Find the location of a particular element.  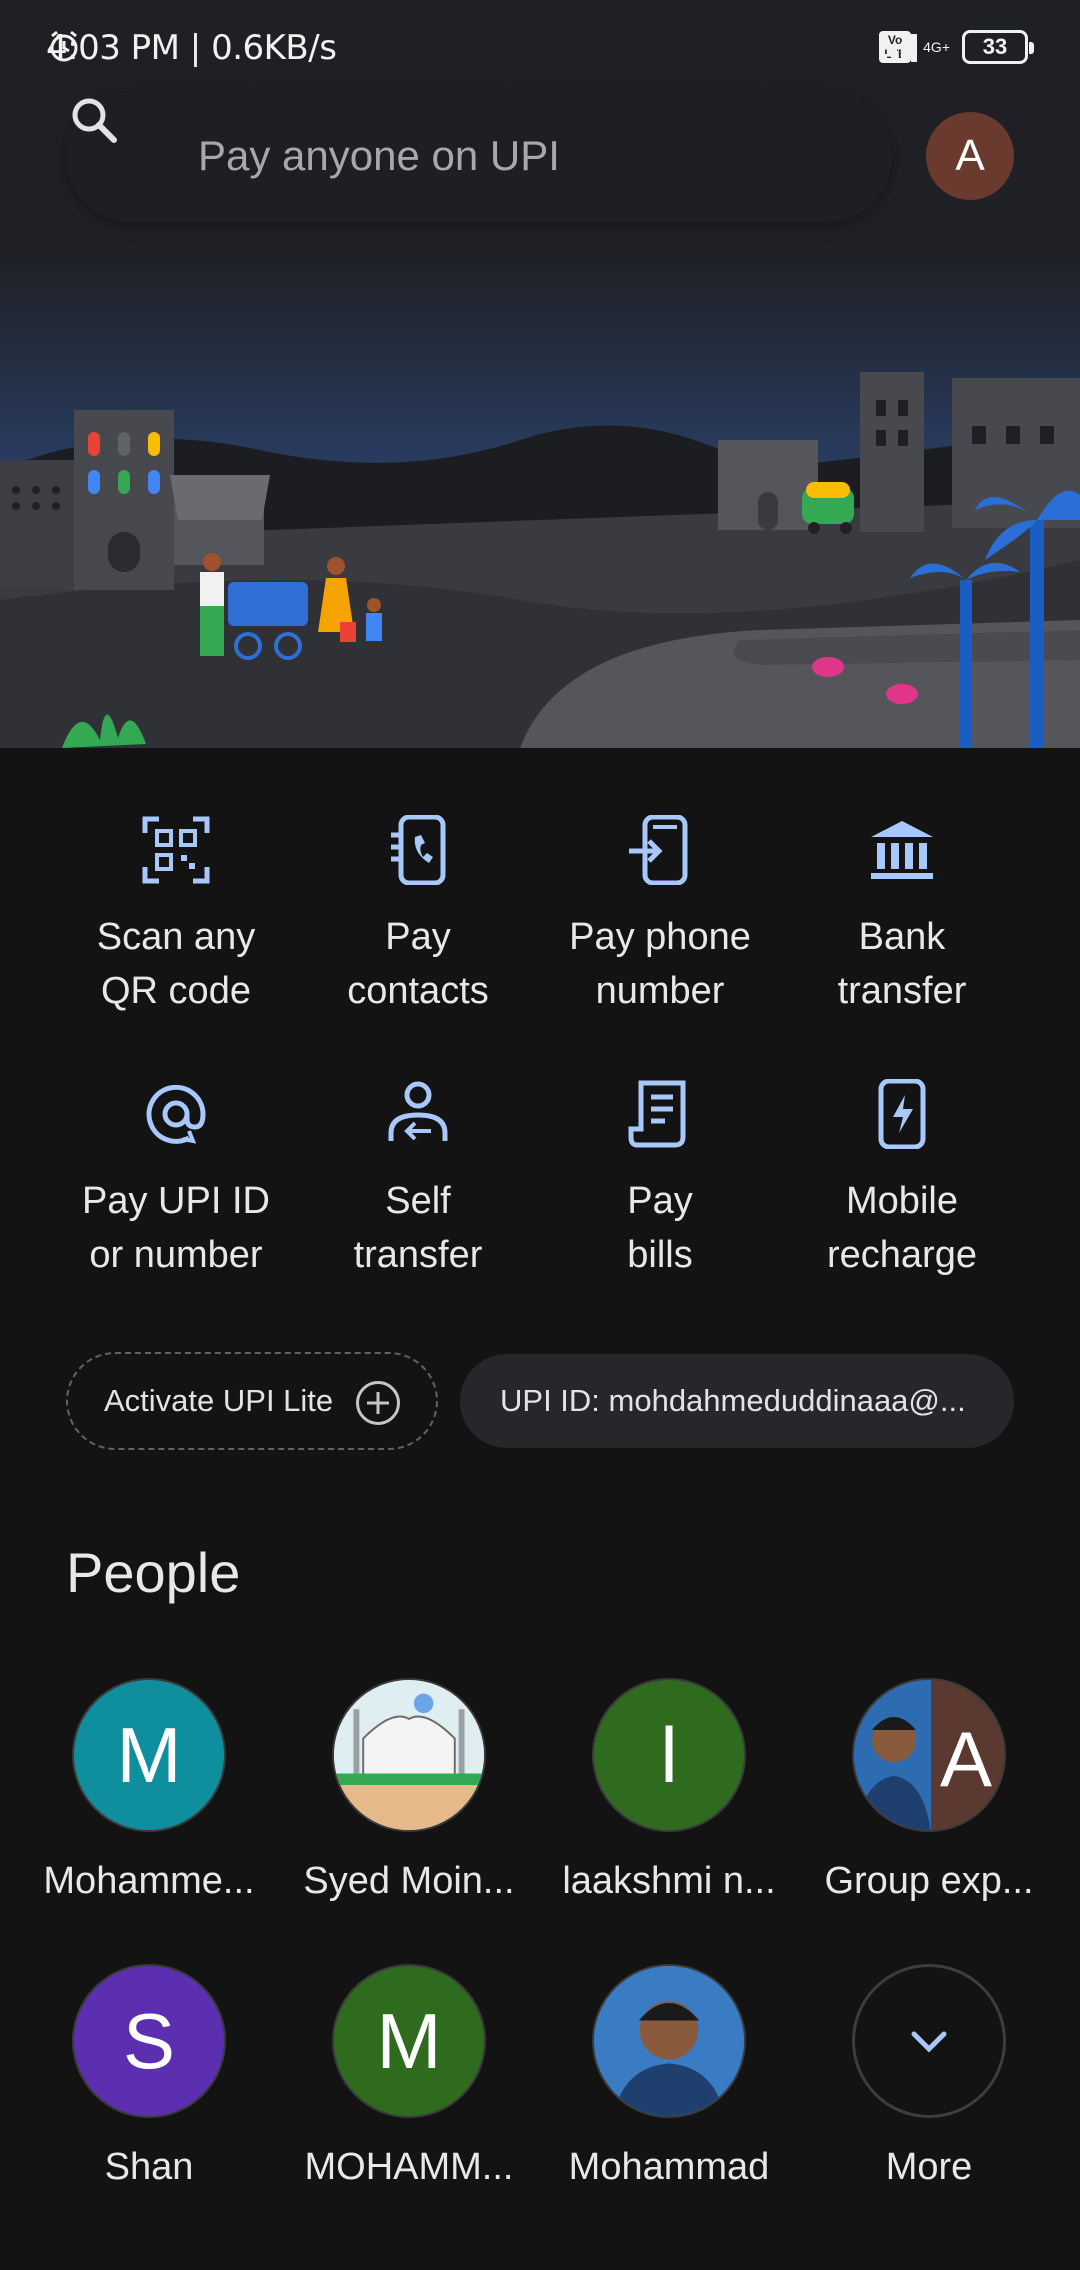

search-bar: Pay anyone on UPI is located at coordinates (479, 157).